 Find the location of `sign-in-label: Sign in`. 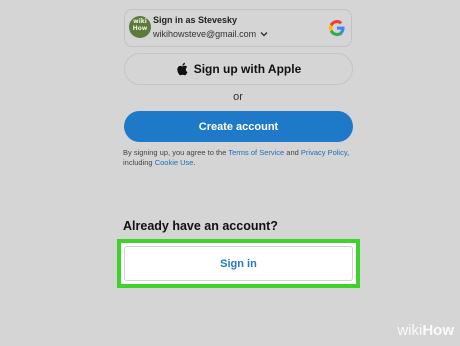

sign-in-label: Sign in is located at coordinates (238, 263).